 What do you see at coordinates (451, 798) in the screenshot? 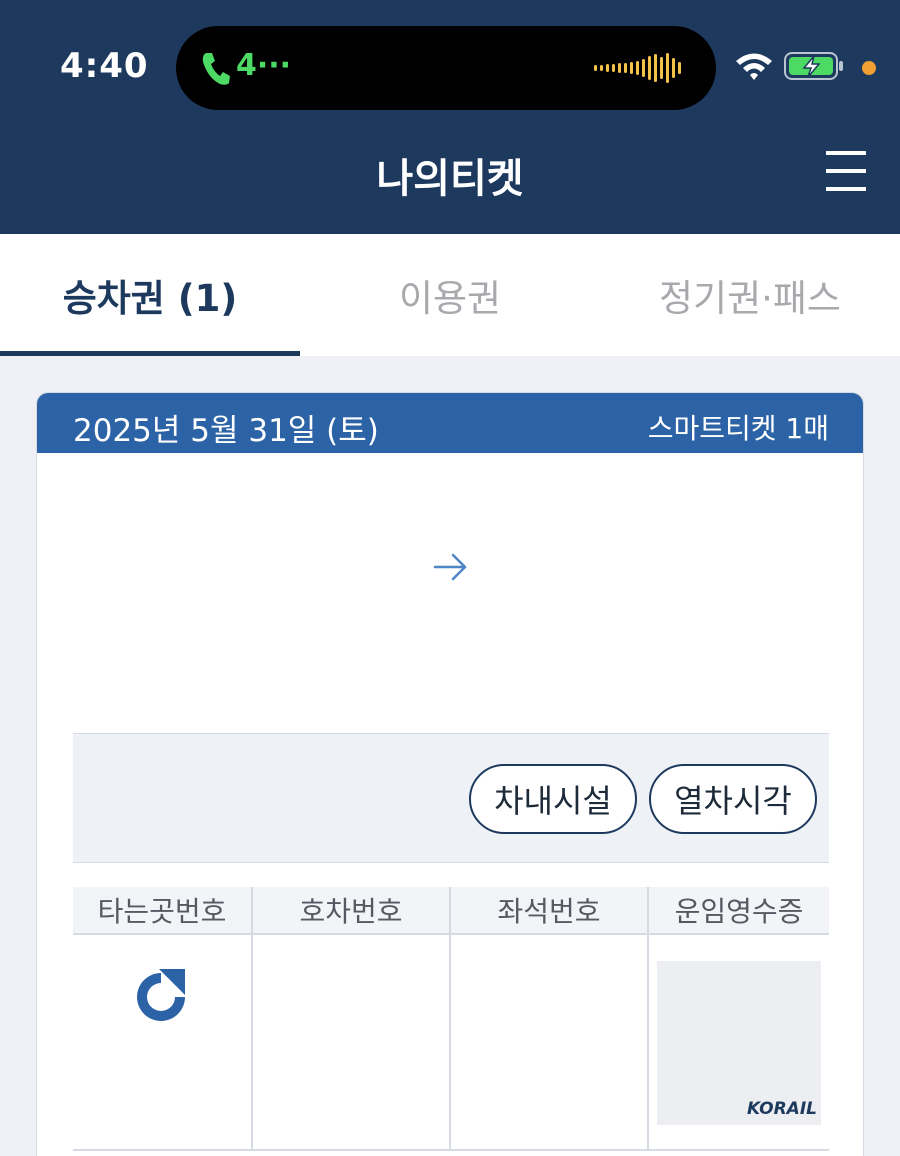
I see `train-info-panel: 차내시설 열차시각` at bounding box center [451, 798].